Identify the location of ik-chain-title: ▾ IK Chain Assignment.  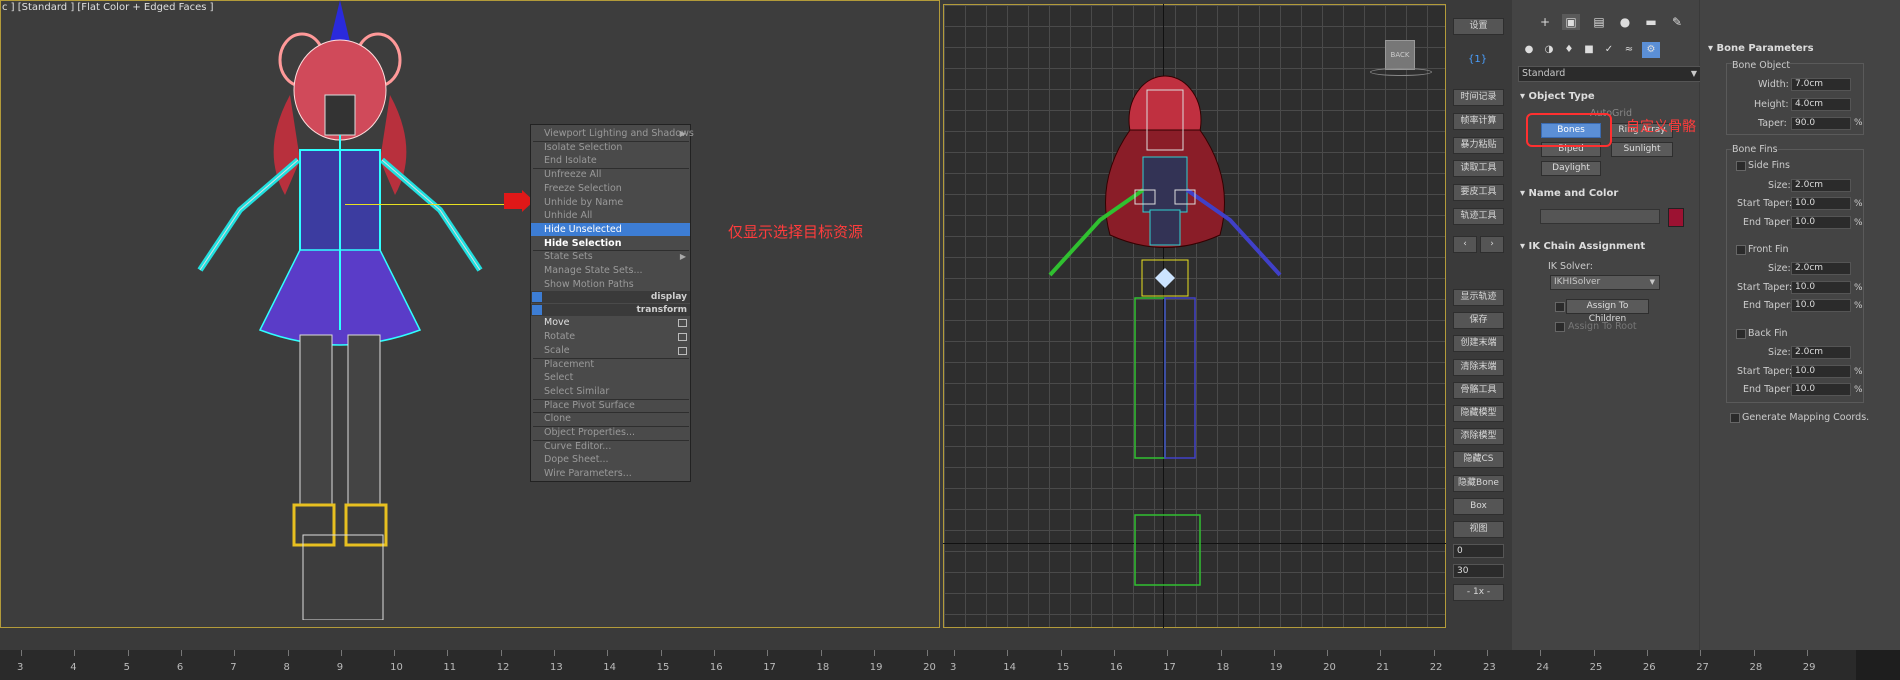
(1582, 246).